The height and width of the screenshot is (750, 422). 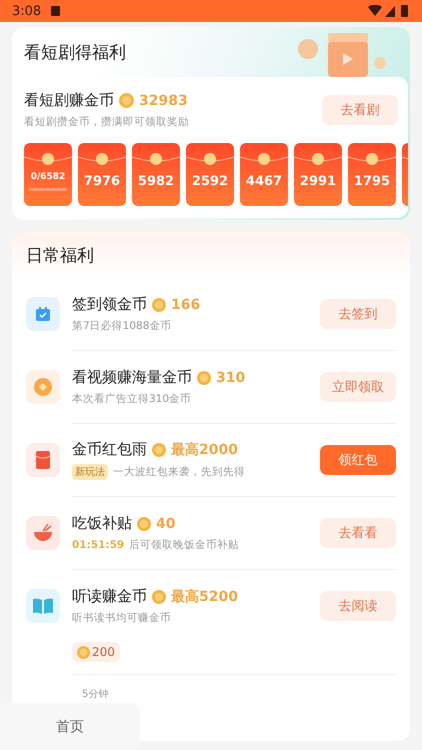 What do you see at coordinates (358, 533) in the screenshot?
I see `task-button: 去看看` at bounding box center [358, 533].